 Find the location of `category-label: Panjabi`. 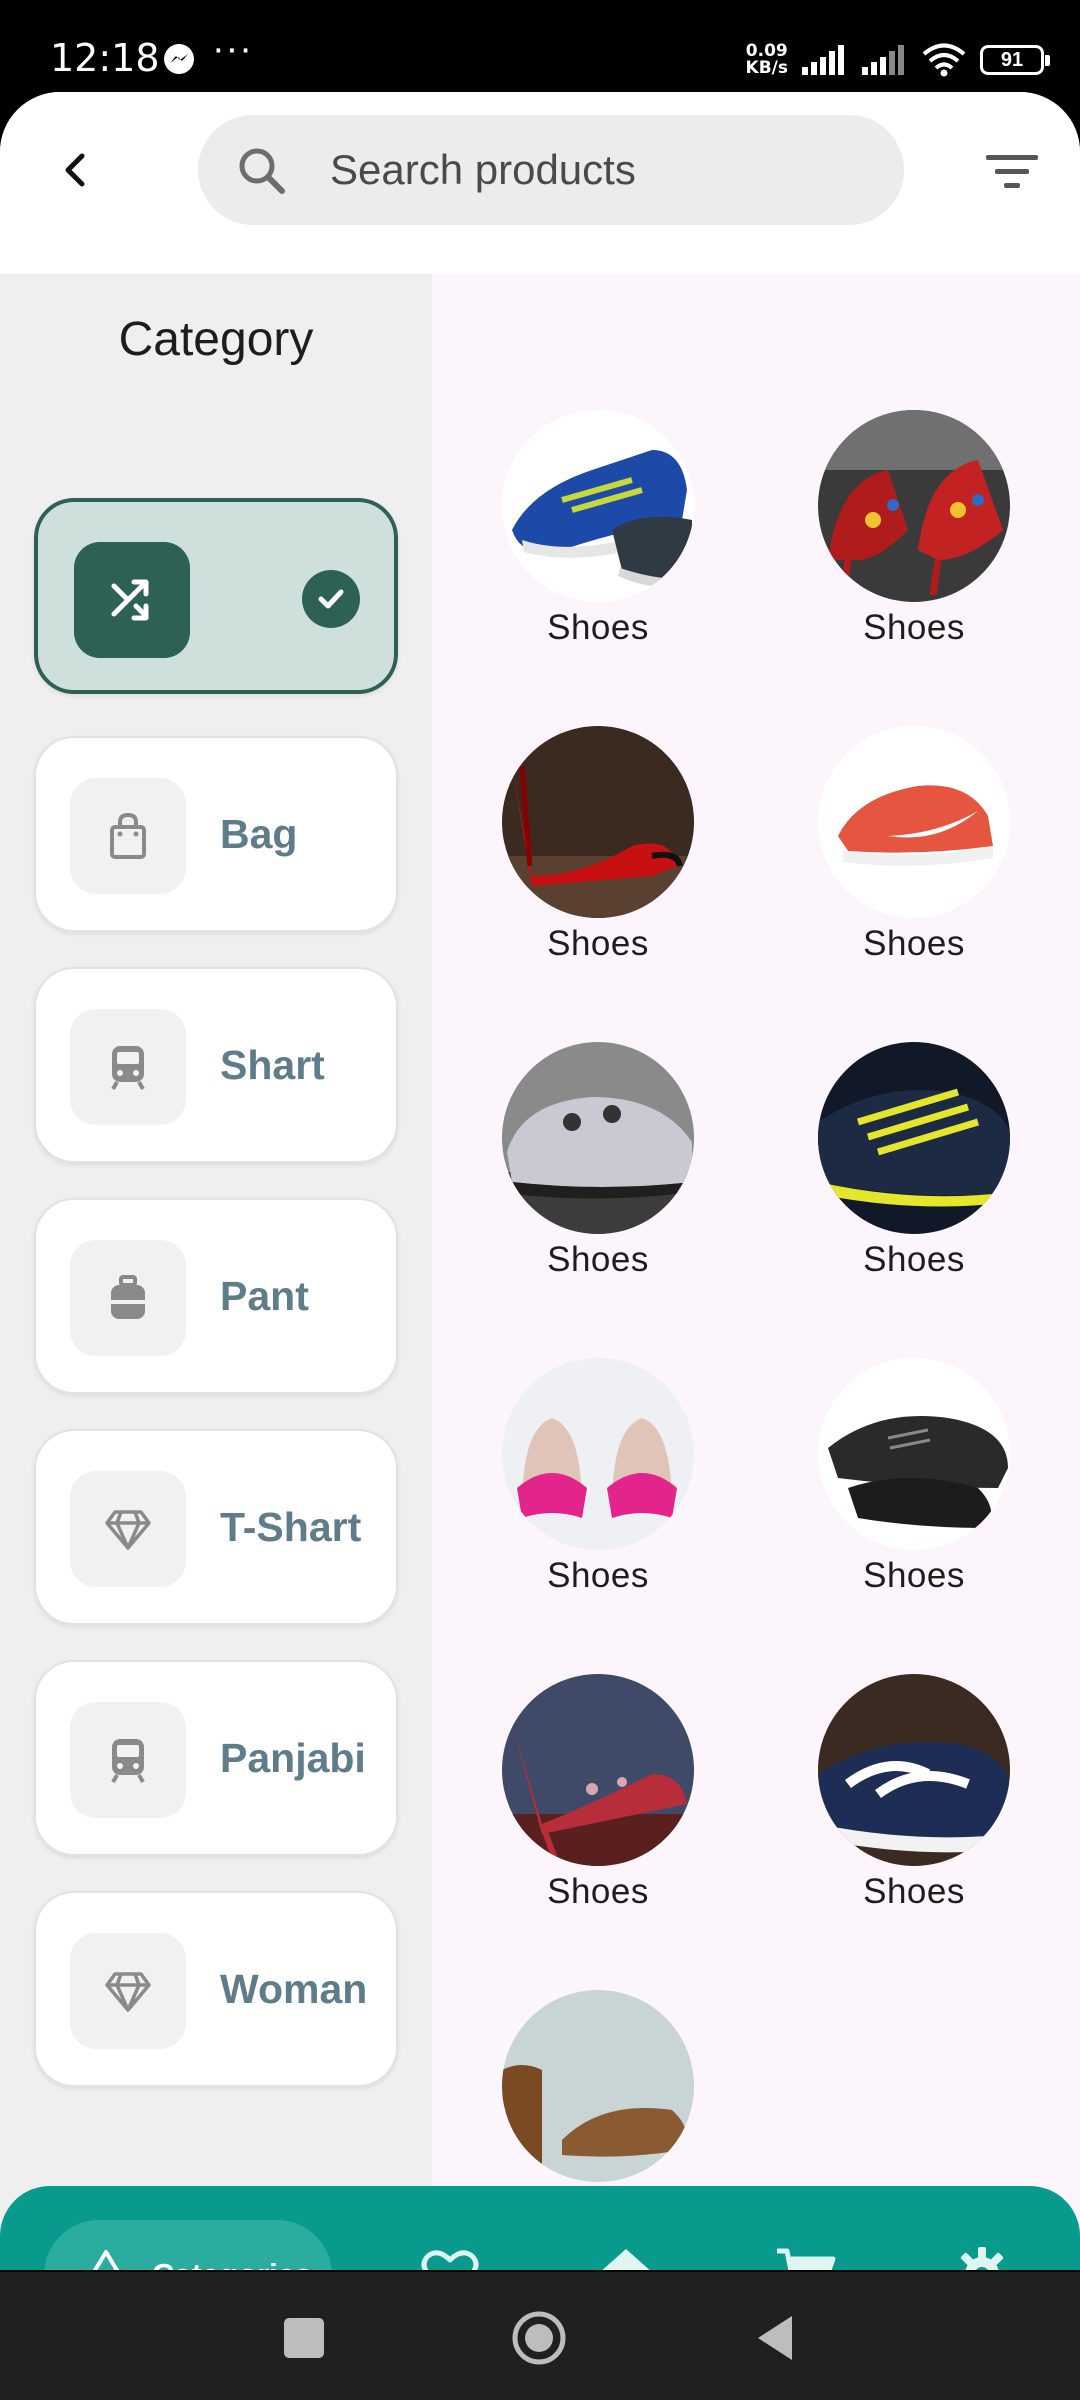

category-label: Panjabi is located at coordinates (293, 1758).